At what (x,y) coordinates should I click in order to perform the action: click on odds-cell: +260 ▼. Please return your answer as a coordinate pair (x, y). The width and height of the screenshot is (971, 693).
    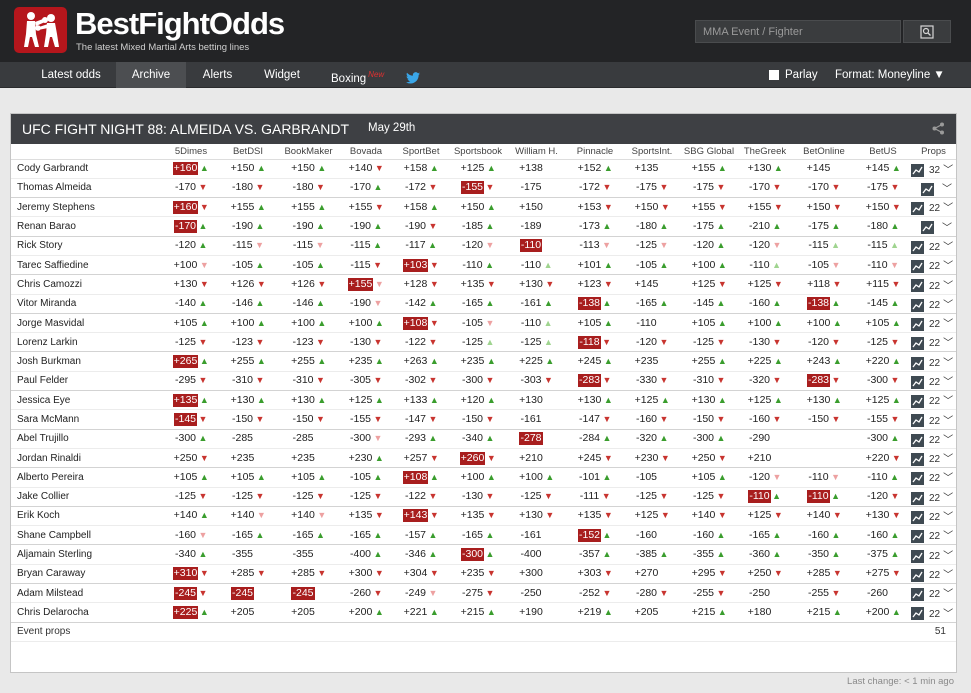
    Looking at the image, I should click on (478, 458).